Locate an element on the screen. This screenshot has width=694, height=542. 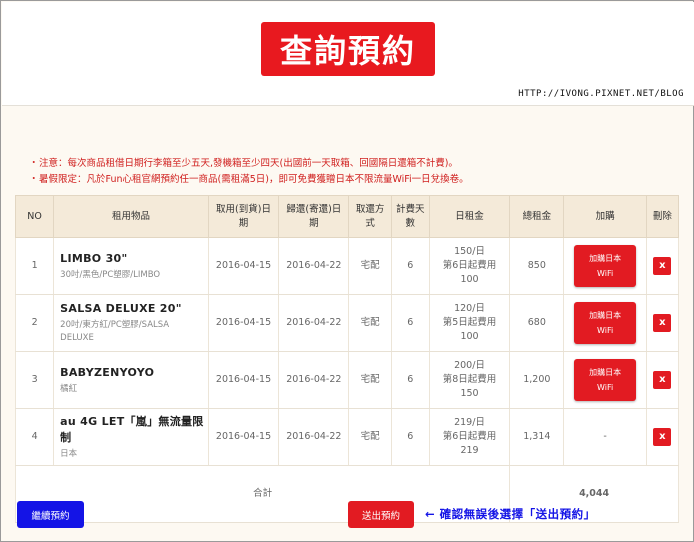
row-no: 4 is located at coordinates (34, 437).